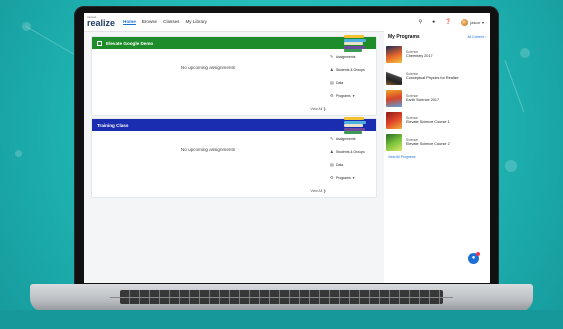 This screenshot has height=329, width=563. Describe the element at coordinates (195, 22) in the screenshot. I see `nav-my-library: My Library` at that location.